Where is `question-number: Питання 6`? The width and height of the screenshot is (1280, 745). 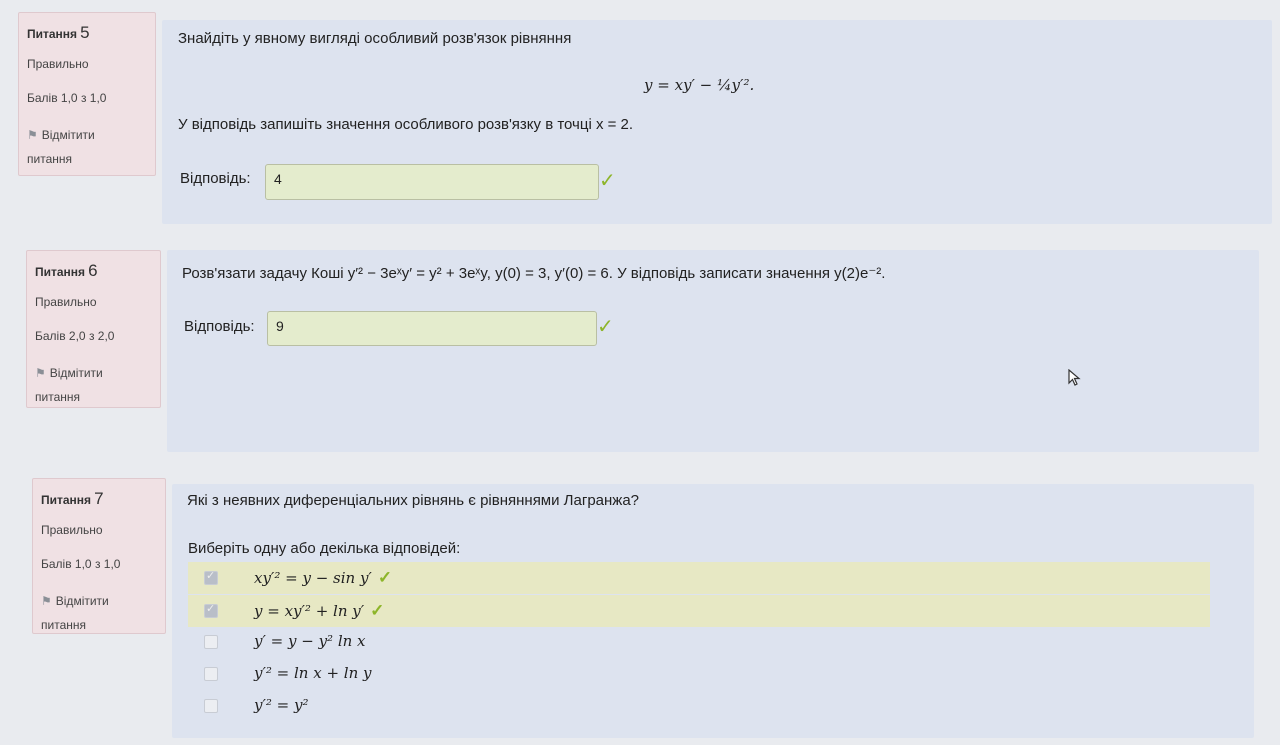 question-number: Питання 6 is located at coordinates (66, 270).